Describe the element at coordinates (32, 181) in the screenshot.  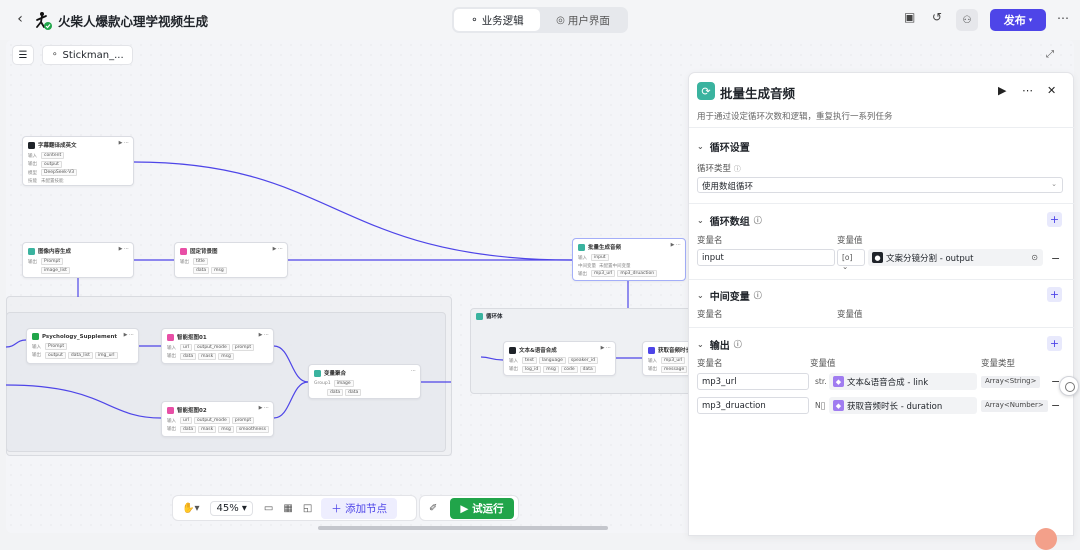
I see `row-label: 技能` at that location.